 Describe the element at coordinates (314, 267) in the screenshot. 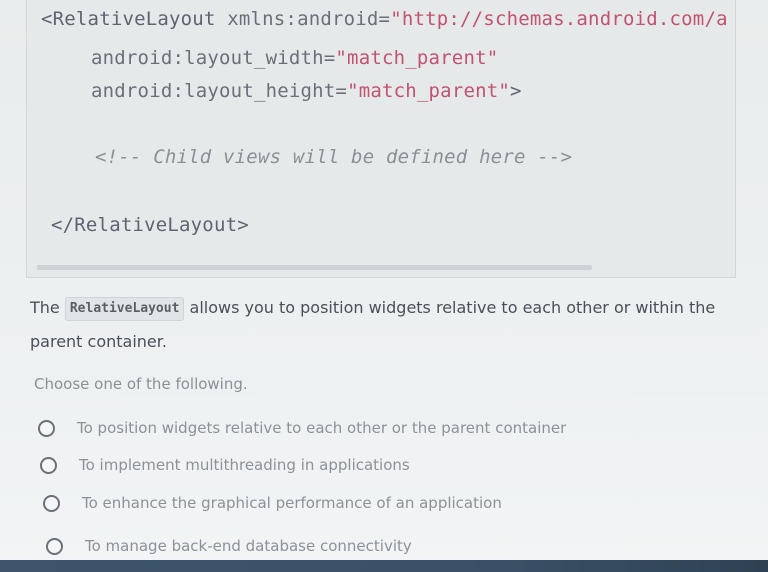

I see `code-scrollbar` at that location.